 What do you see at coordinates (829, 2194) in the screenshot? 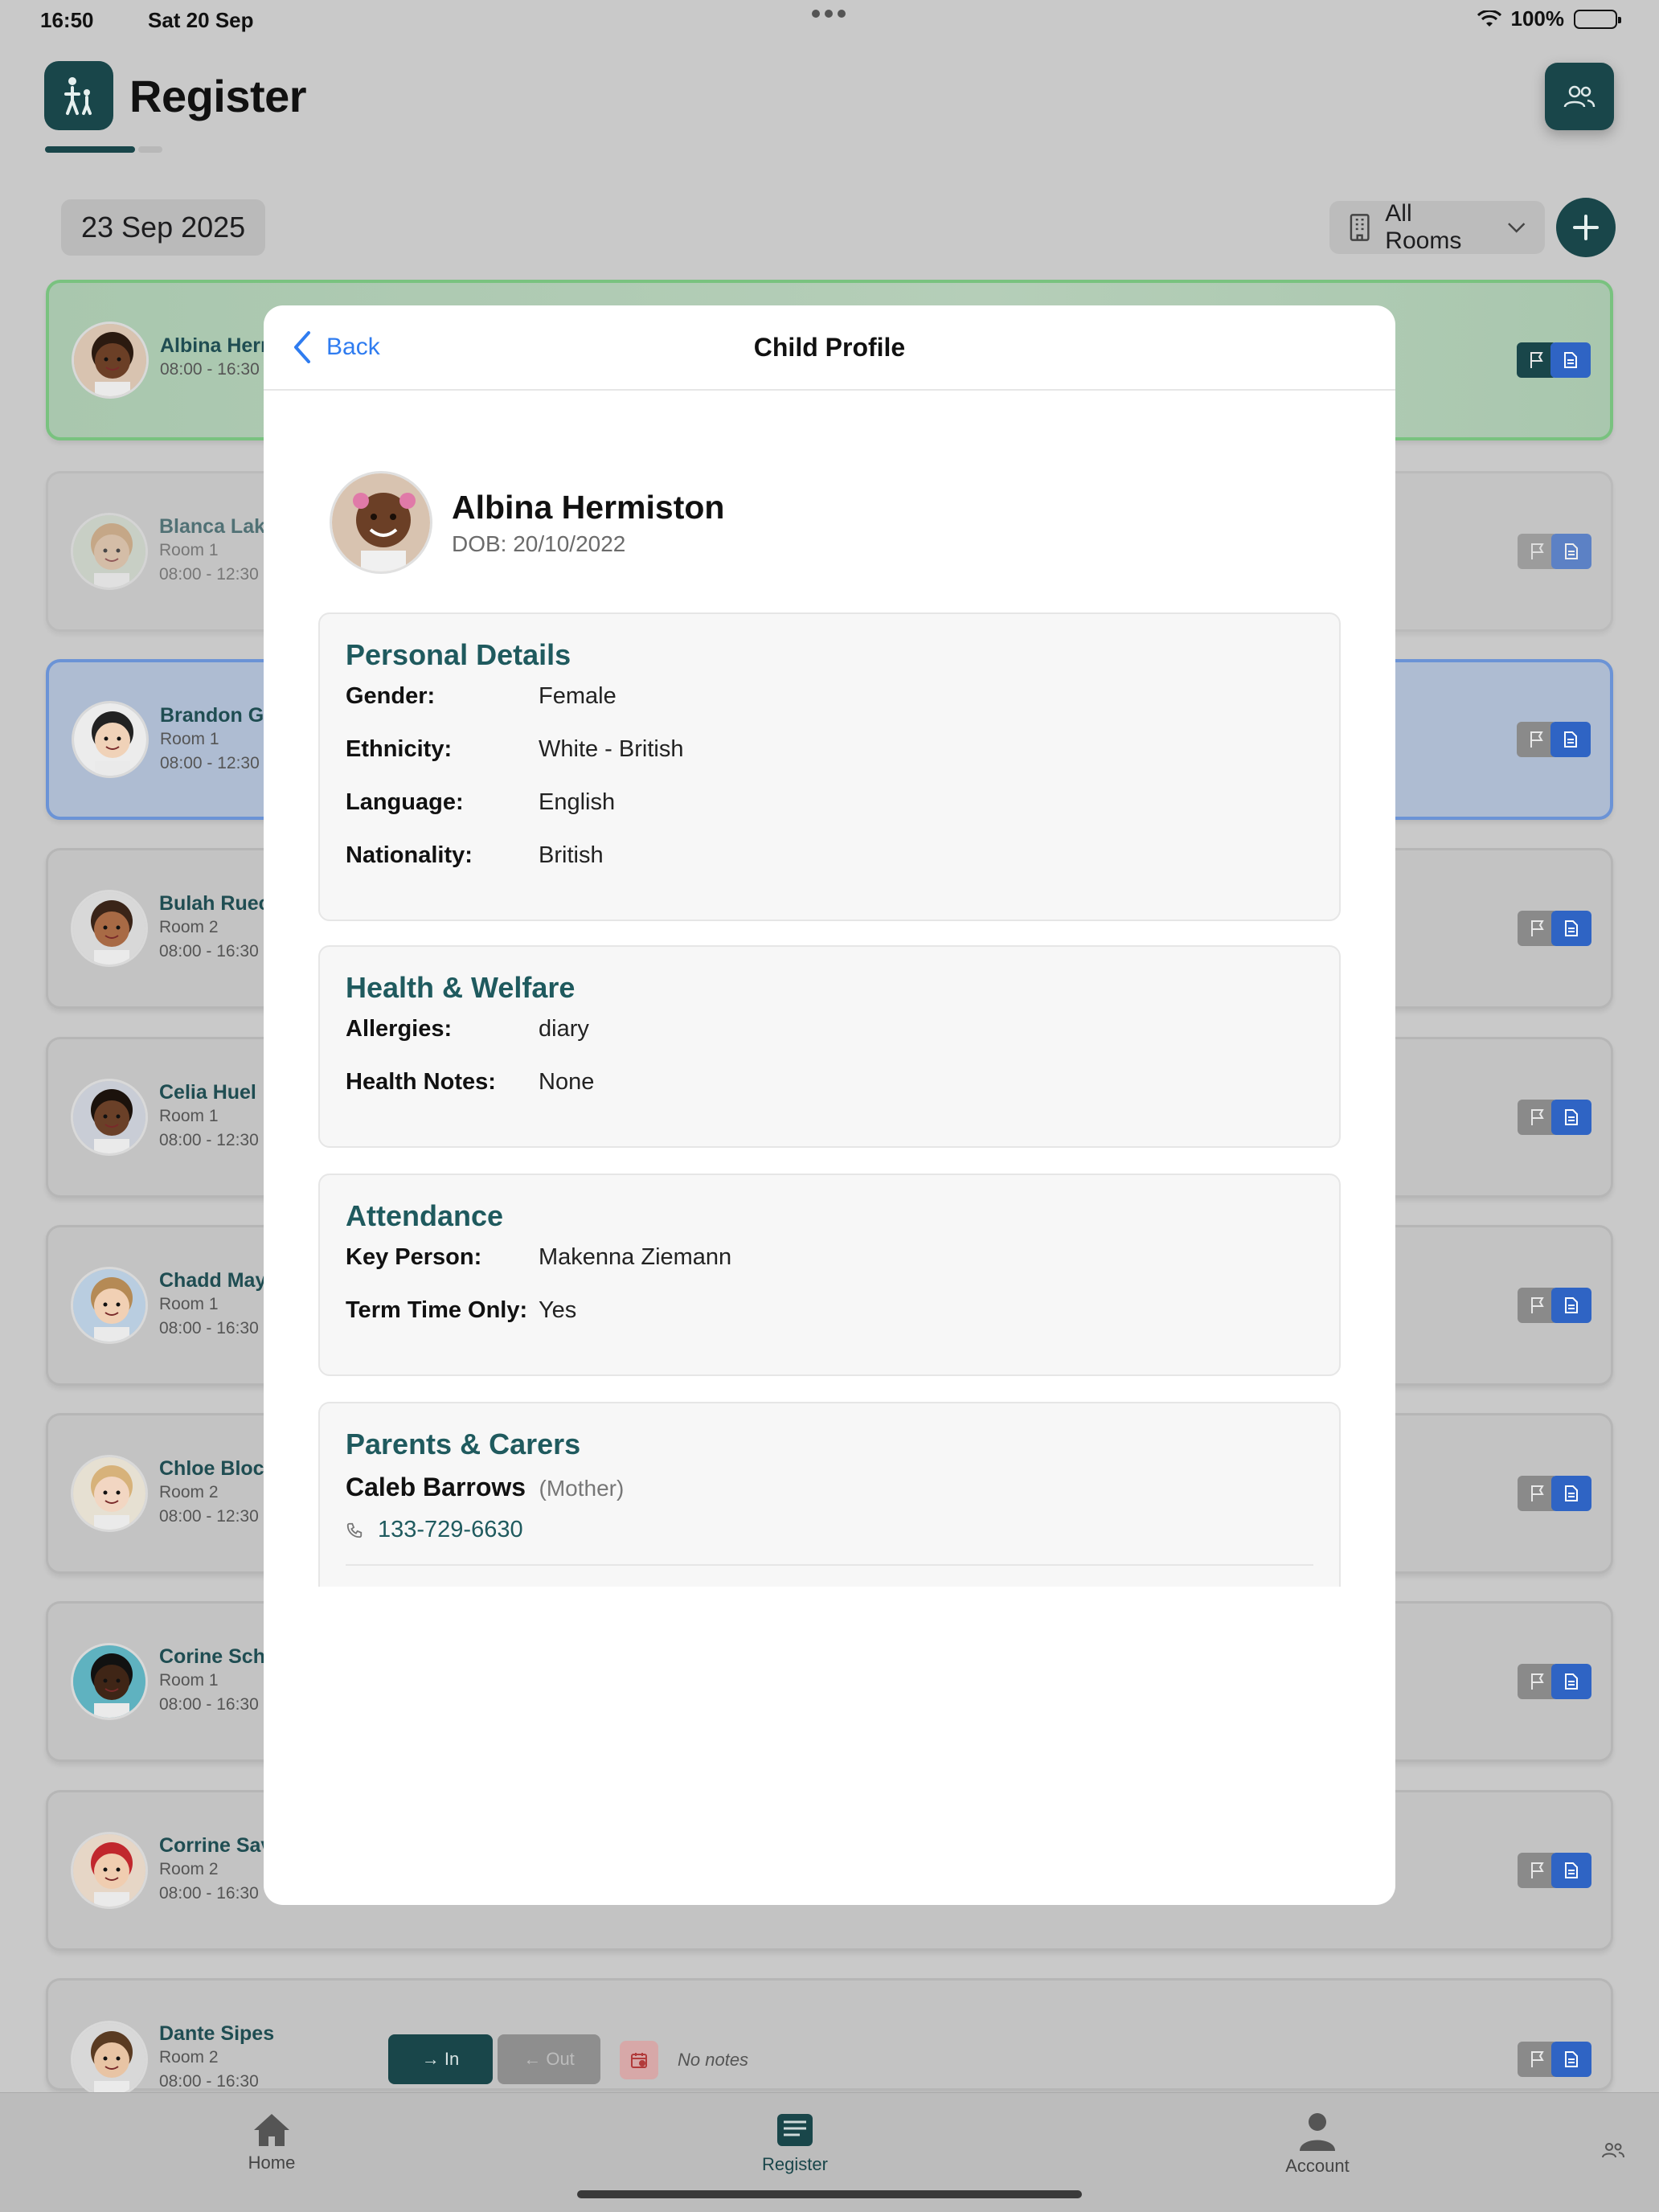
I see `home-indicator` at bounding box center [829, 2194].